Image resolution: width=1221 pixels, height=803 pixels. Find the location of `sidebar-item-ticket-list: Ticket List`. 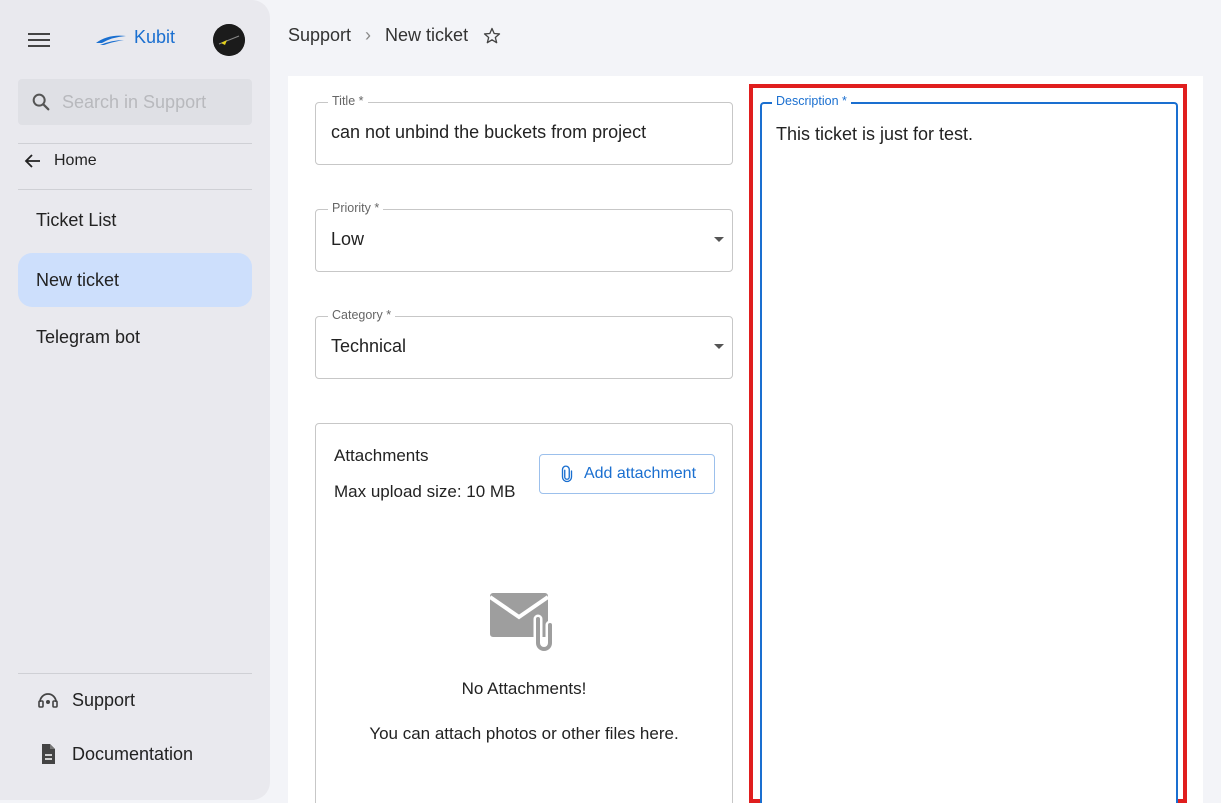

sidebar-item-ticket-list: Ticket List is located at coordinates (135, 220).